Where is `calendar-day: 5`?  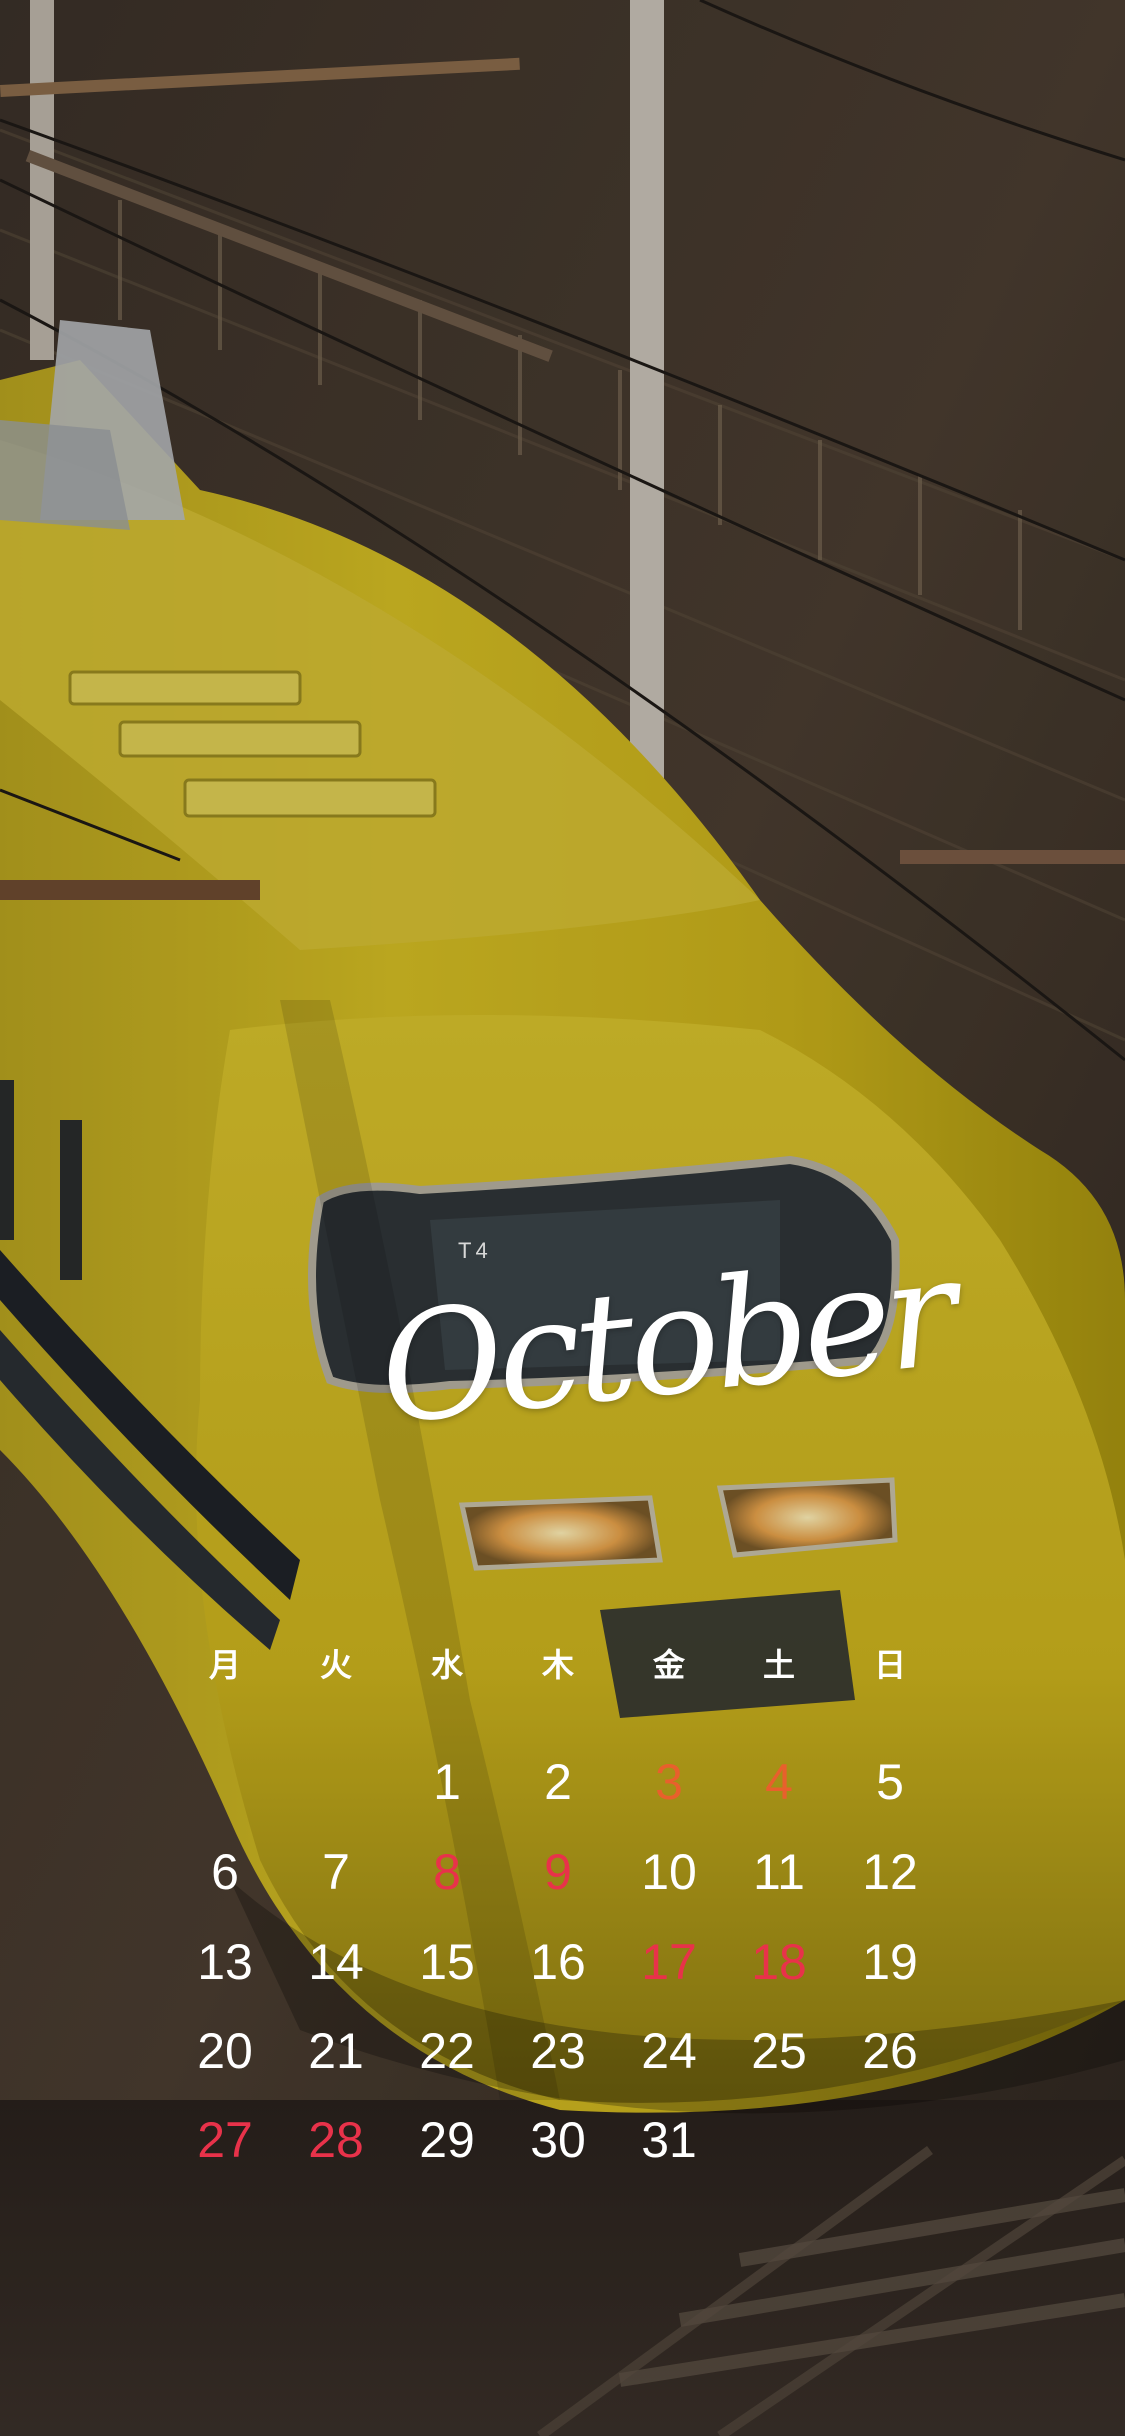 calendar-day: 5 is located at coordinates (890, 1782).